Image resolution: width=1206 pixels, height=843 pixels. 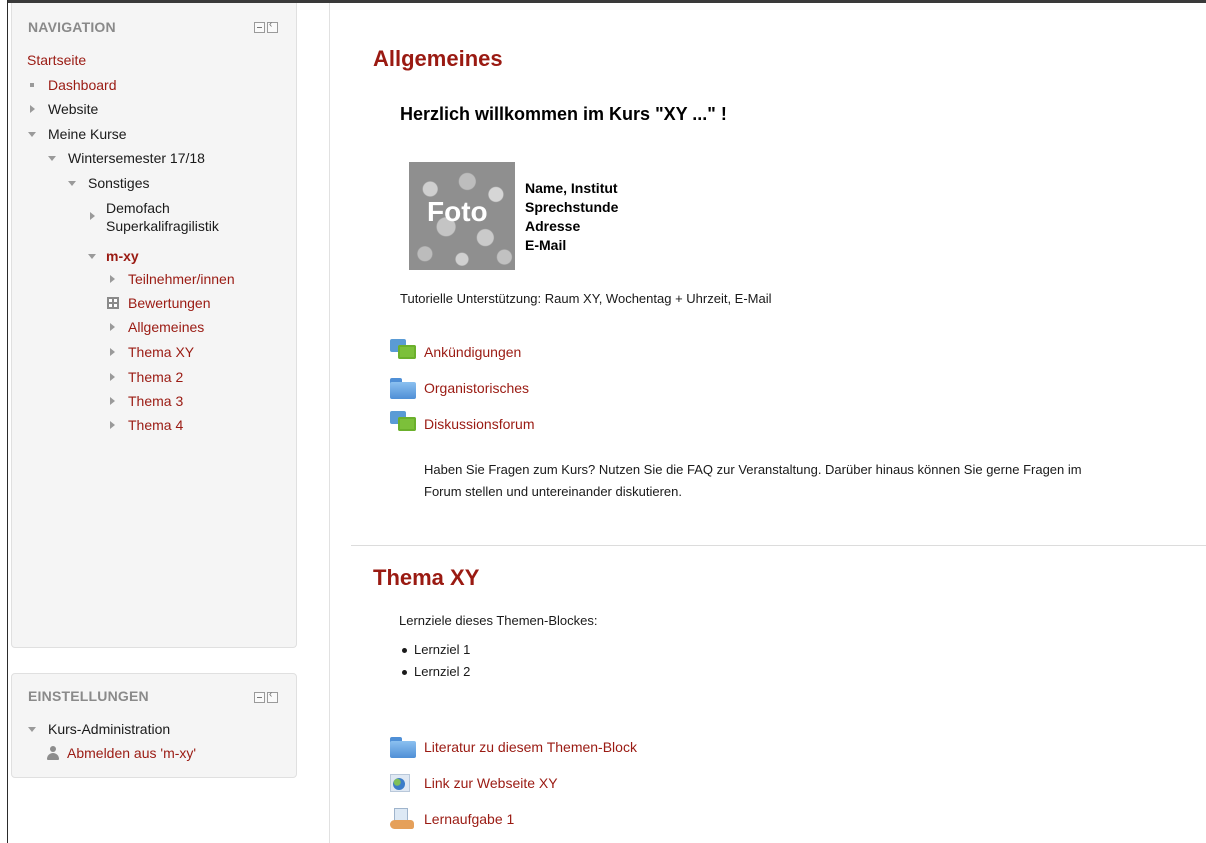 What do you see at coordinates (572, 207) in the screenshot?
I see `contact-office-hours: Sprechstunde` at bounding box center [572, 207].